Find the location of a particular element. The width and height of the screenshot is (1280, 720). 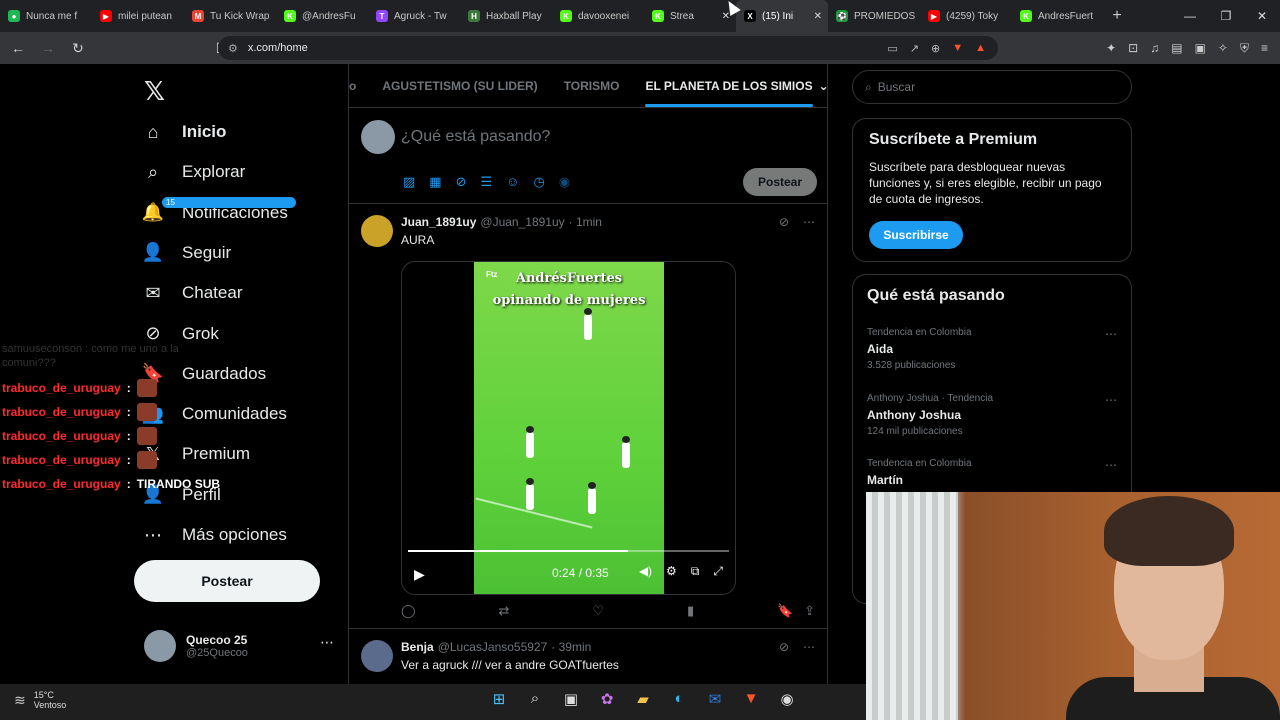

browser-tab: T Agruck - Tw is located at coordinates (414, 16).